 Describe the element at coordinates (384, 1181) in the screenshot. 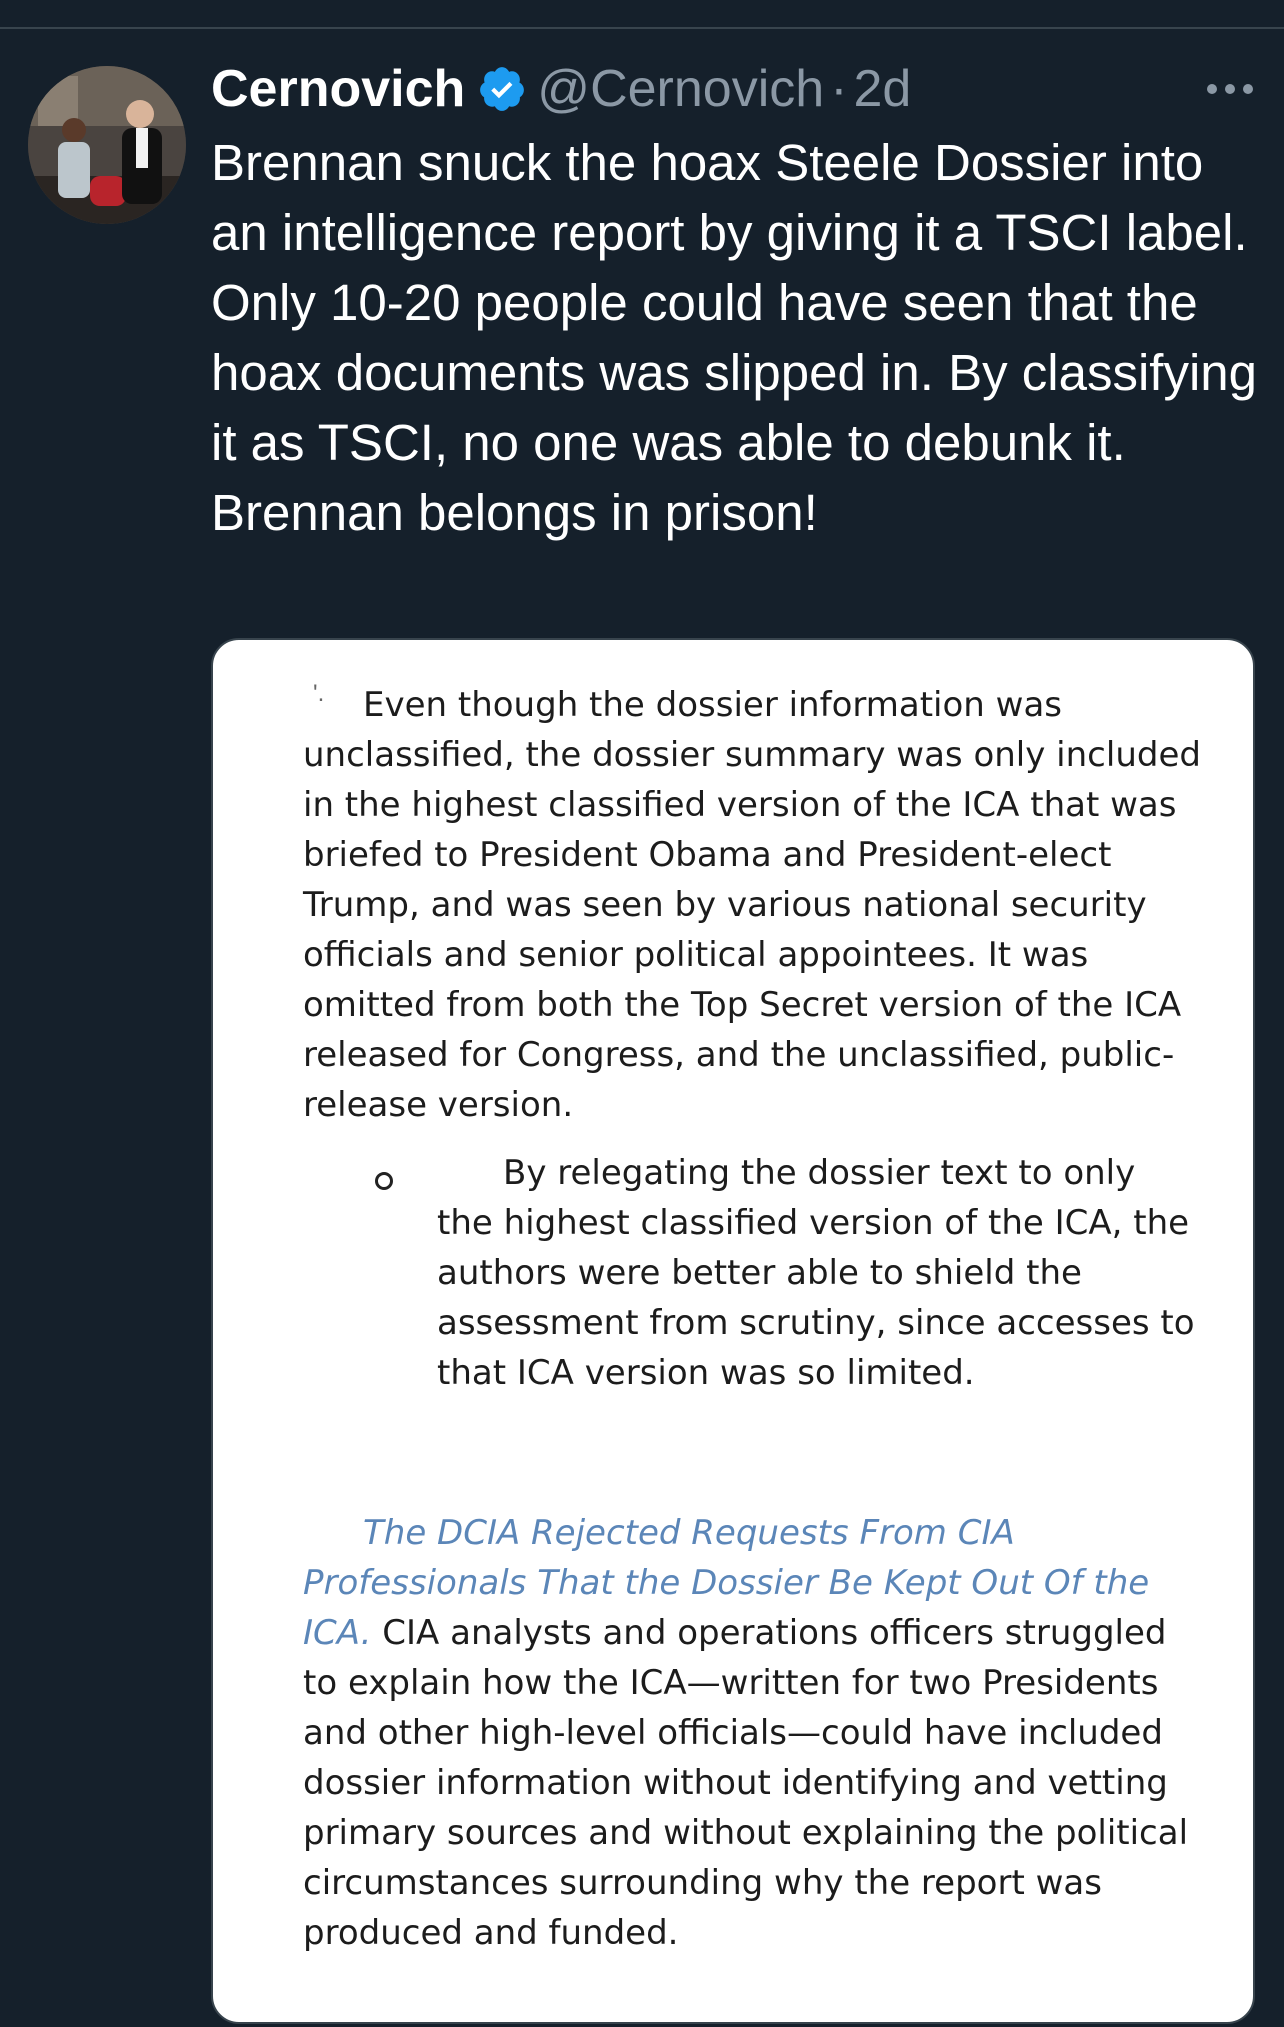

I see `bullet-marker` at that location.